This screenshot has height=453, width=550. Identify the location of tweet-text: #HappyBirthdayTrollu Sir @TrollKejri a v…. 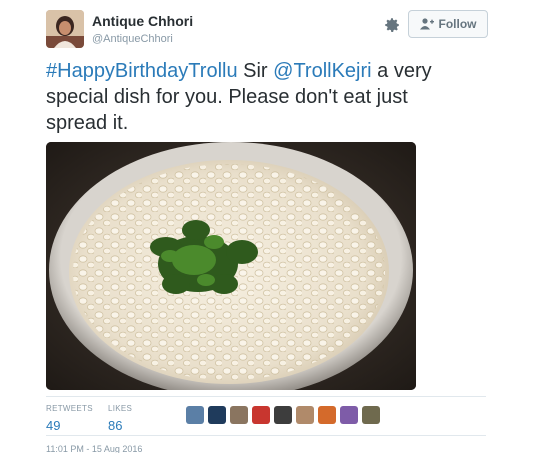
(256, 97).